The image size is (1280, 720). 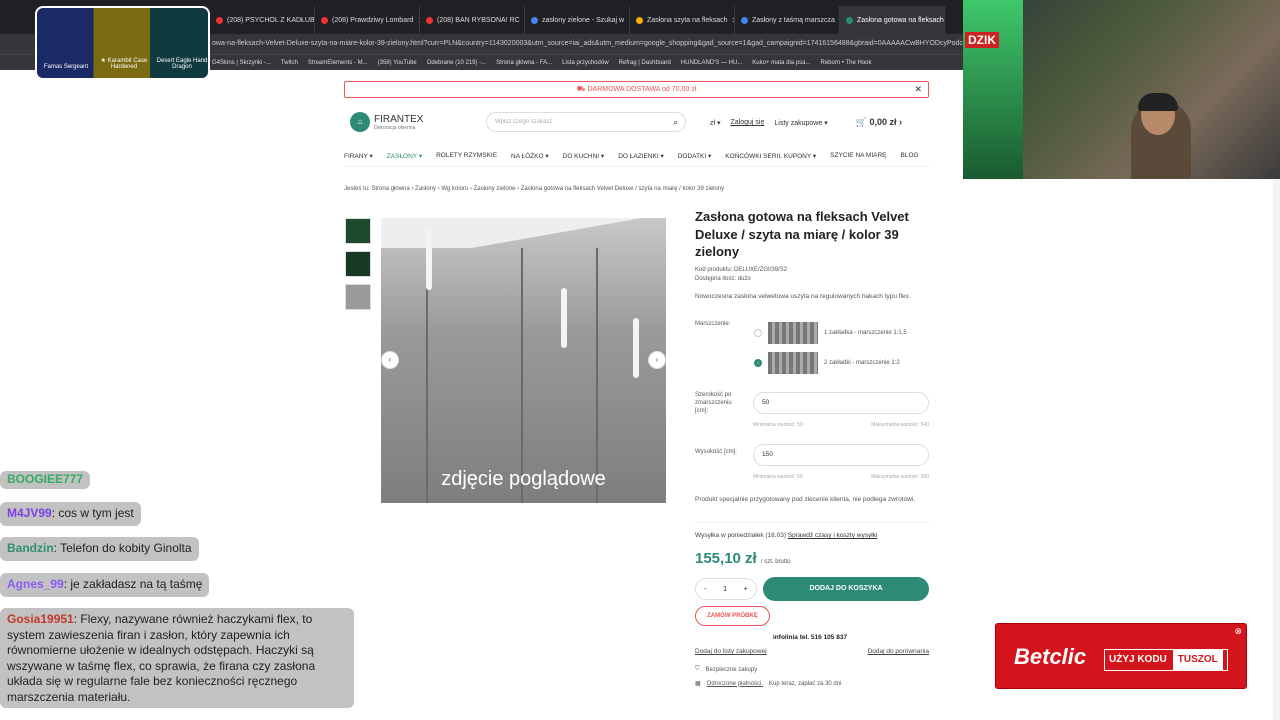 What do you see at coordinates (358, 156) in the screenshot?
I see `menu-item-firany: FIRANY ▾` at bounding box center [358, 156].